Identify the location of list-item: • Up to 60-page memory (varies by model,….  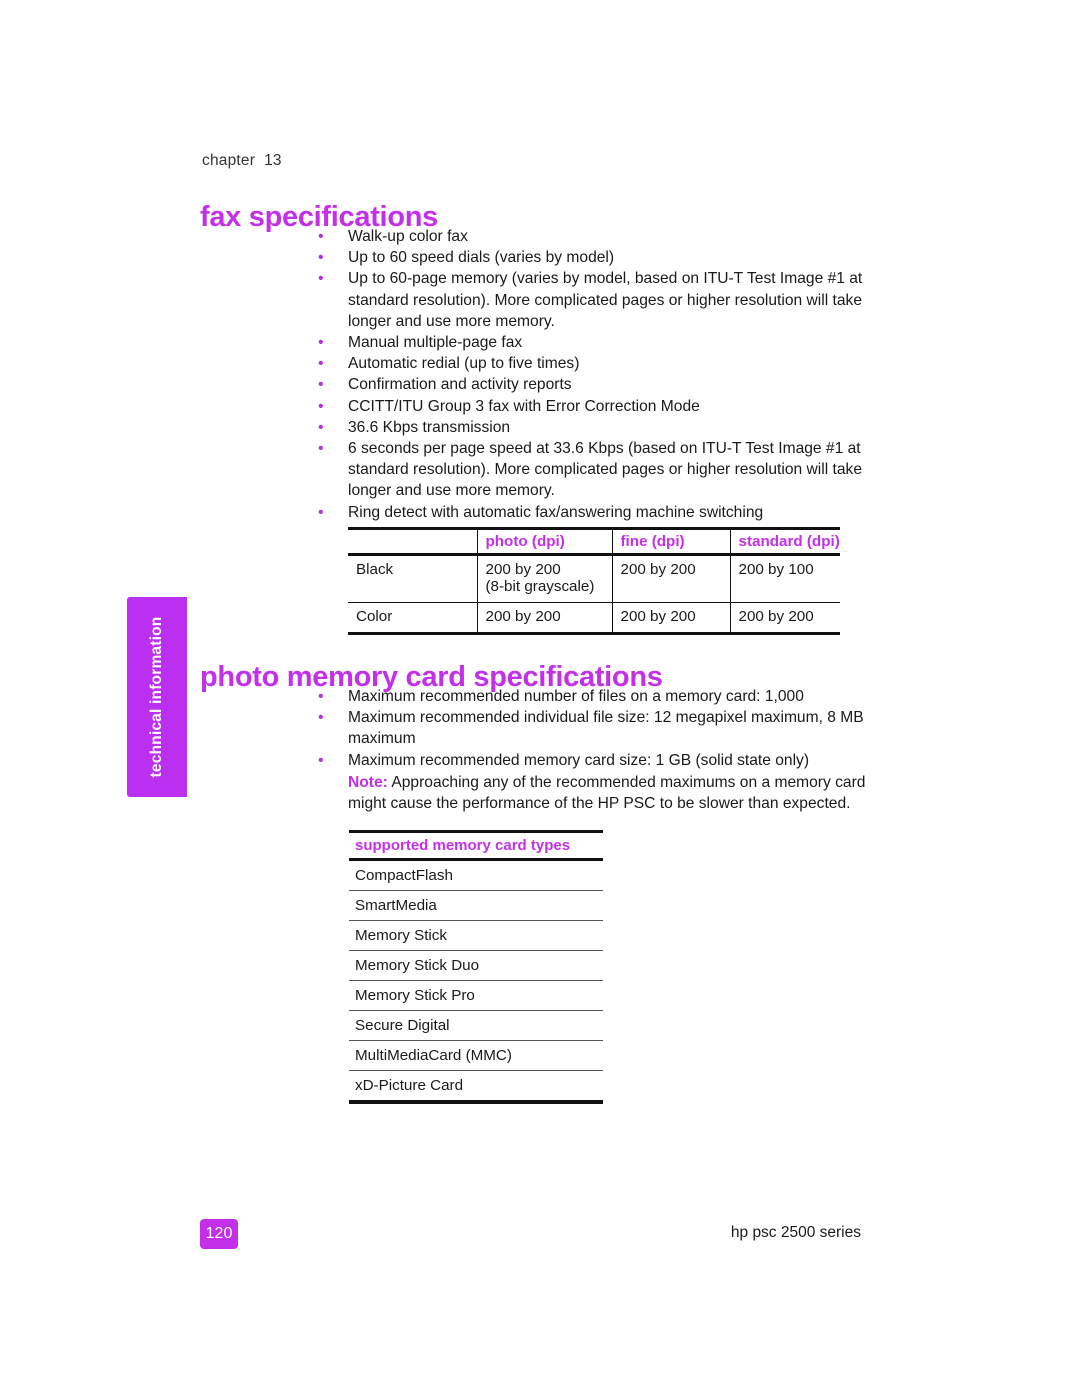
(594, 300).